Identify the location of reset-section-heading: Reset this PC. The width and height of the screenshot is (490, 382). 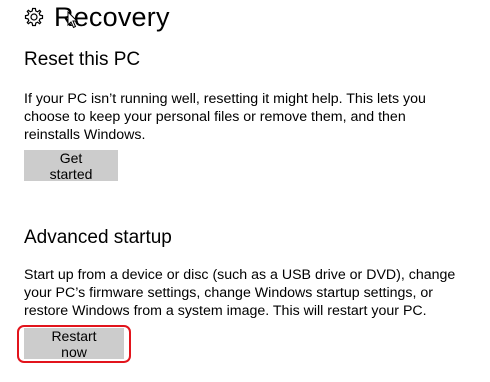
(82, 59).